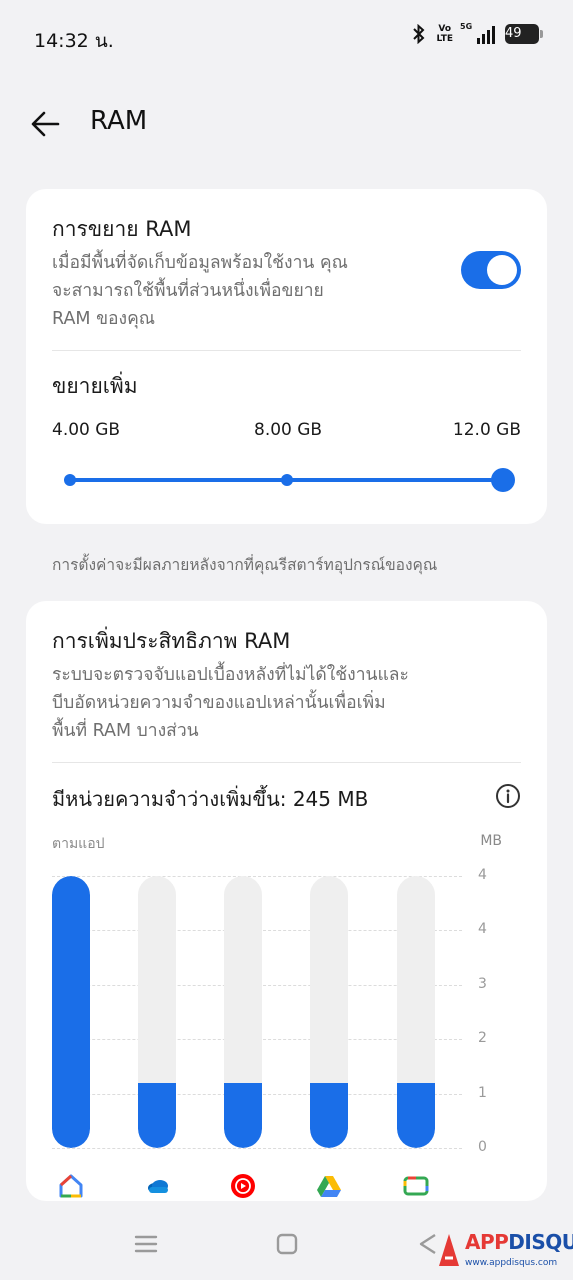 Image resolution: width=573 pixels, height=1280 pixels. Describe the element at coordinates (286, 38) in the screenshot. I see `status-bar: 14:32 น. Vo LTE 5G 49` at that location.